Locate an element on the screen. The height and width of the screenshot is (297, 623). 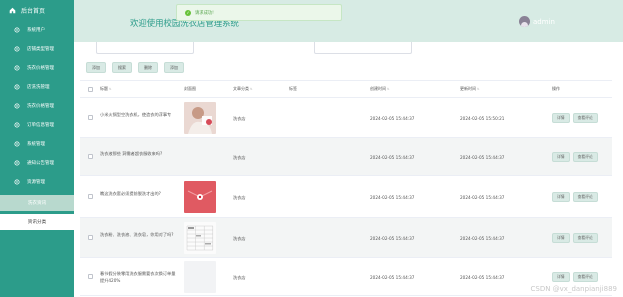
sidebar-item: 订单信息管理 is located at coordinates (37, 124).